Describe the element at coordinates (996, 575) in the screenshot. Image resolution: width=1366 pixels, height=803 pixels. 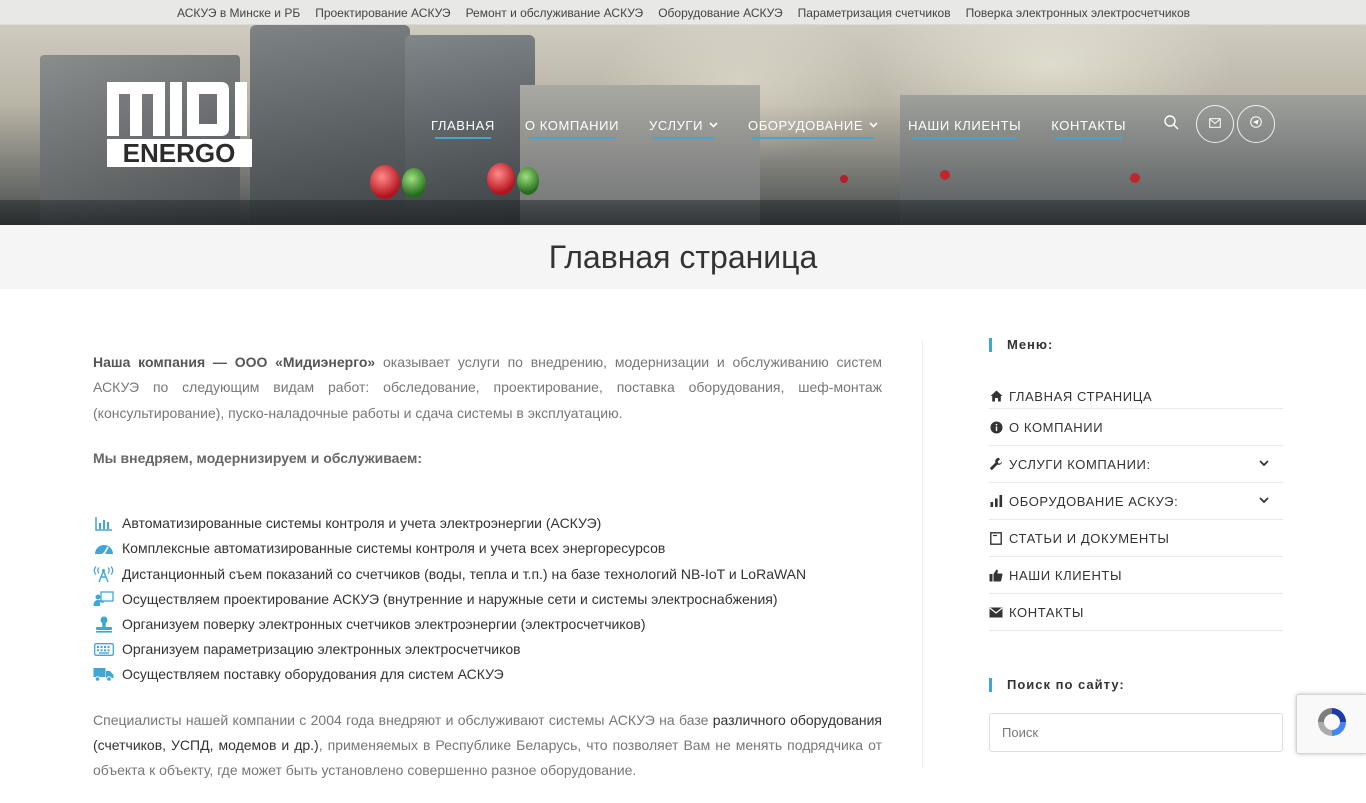
I see `thumbs-up-icon` at that location.